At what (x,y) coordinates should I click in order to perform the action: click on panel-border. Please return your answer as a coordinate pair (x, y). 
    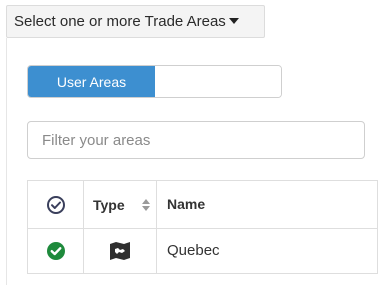
    Looking at the image, I should click on (6, 161).